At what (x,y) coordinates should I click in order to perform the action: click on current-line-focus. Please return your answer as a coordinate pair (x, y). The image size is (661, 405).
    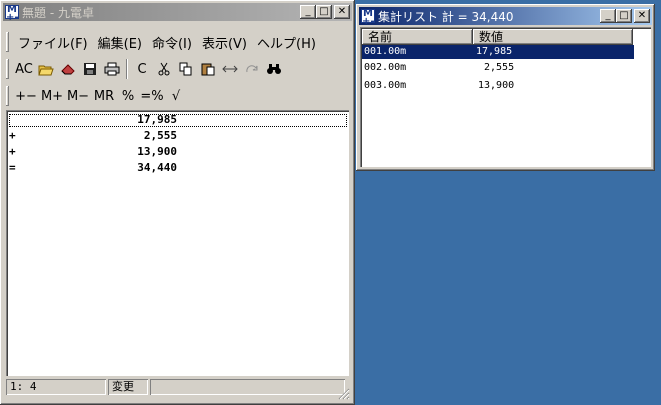
    Looking at the image, I should click on (178, 120).